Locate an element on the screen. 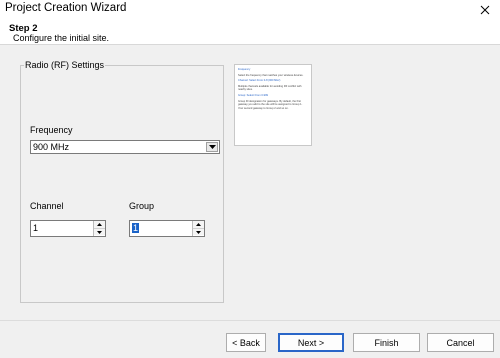 Image resolution: width=500 pixels, height=358 pixels. cancel-button: Cancel is located at coordinates (460, 342).